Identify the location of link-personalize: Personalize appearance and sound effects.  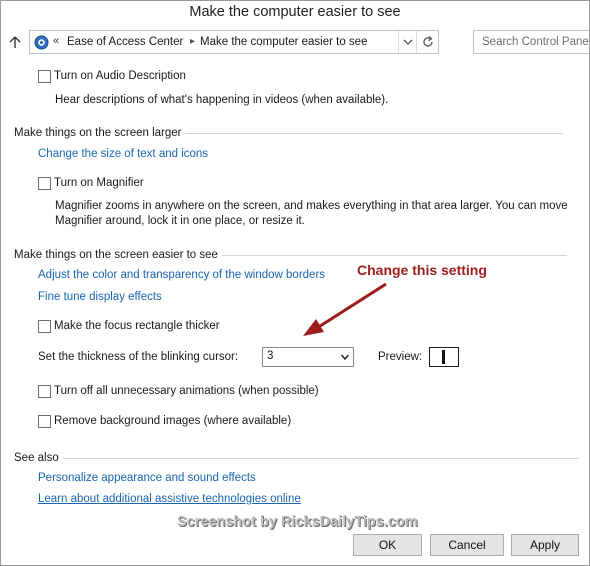
(147, 478).